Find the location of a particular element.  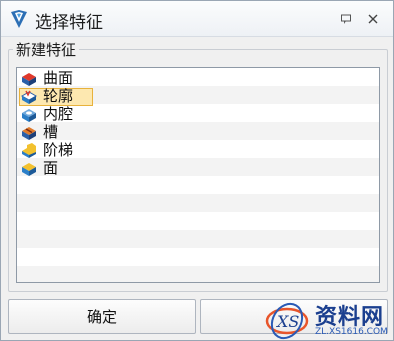

list-item-profile: 轮廓 is located at coordinates (189, 96).